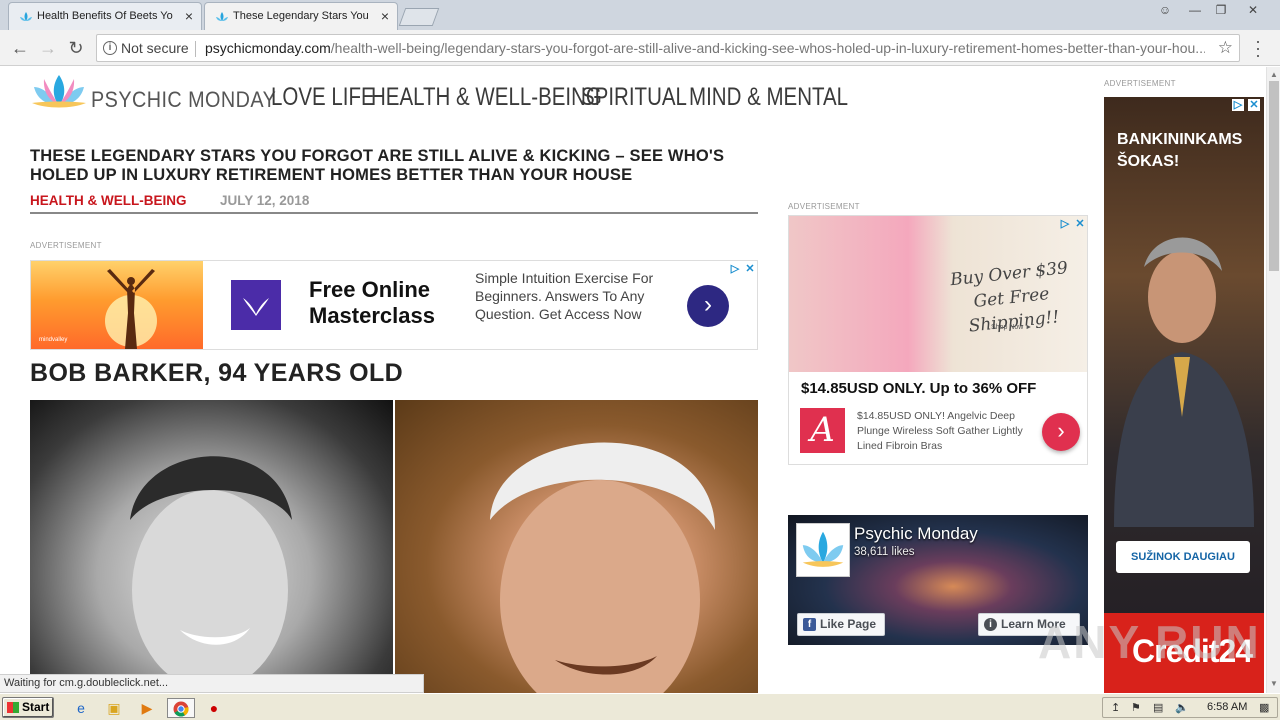  Describe the element at coordinates (214, 708) in the screenshot. I see `alert-icon: ●` at that location.